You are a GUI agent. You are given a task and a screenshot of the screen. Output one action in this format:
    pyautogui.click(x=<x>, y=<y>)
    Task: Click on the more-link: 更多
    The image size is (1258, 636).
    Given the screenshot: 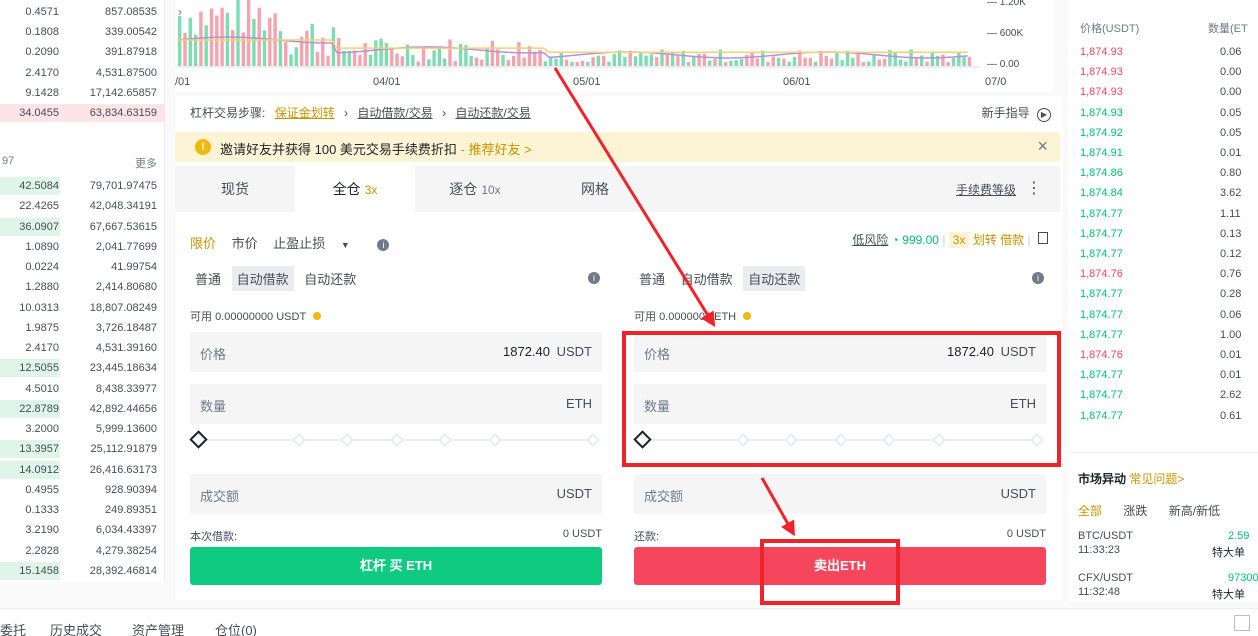 What is the action you would take?
    pyautogui.click(x=146, y=163)
    